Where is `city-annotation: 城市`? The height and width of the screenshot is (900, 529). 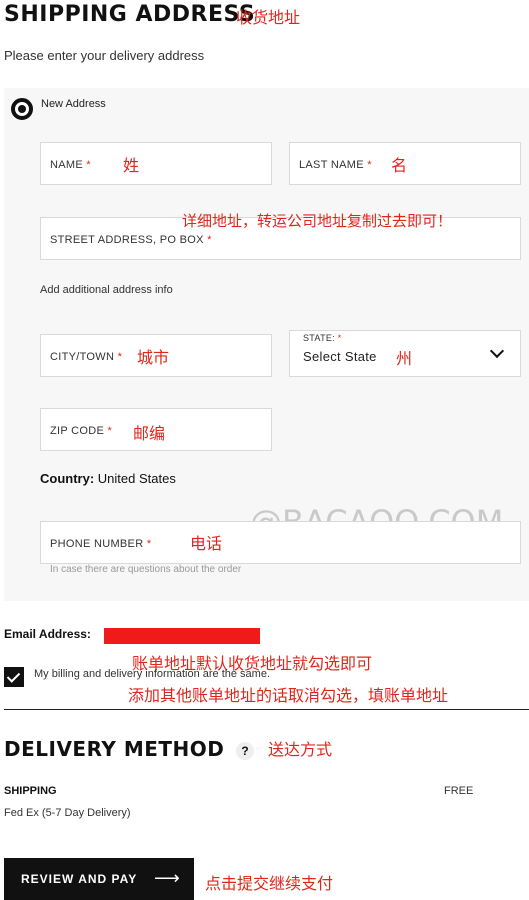 city-annotation: 城市 is located at coordinates (153, 357).